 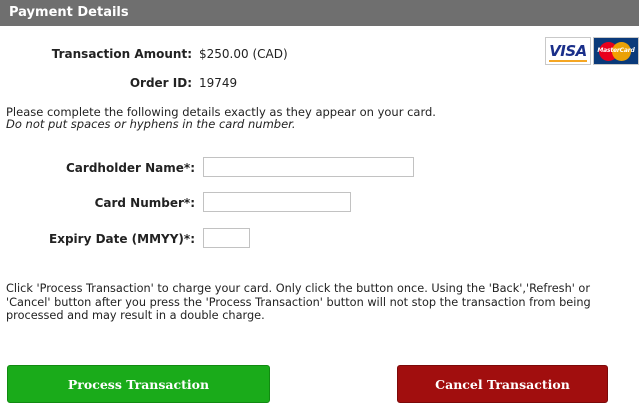 What do you see at coordinates (144, 203) in the screenshot?
I see `card-number-label: Card Number*:` at bounding box center [144, 203].